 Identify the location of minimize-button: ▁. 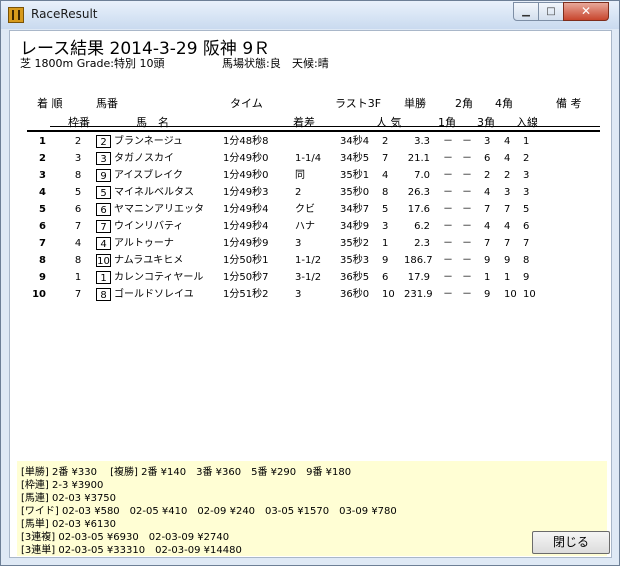
(526, 11).